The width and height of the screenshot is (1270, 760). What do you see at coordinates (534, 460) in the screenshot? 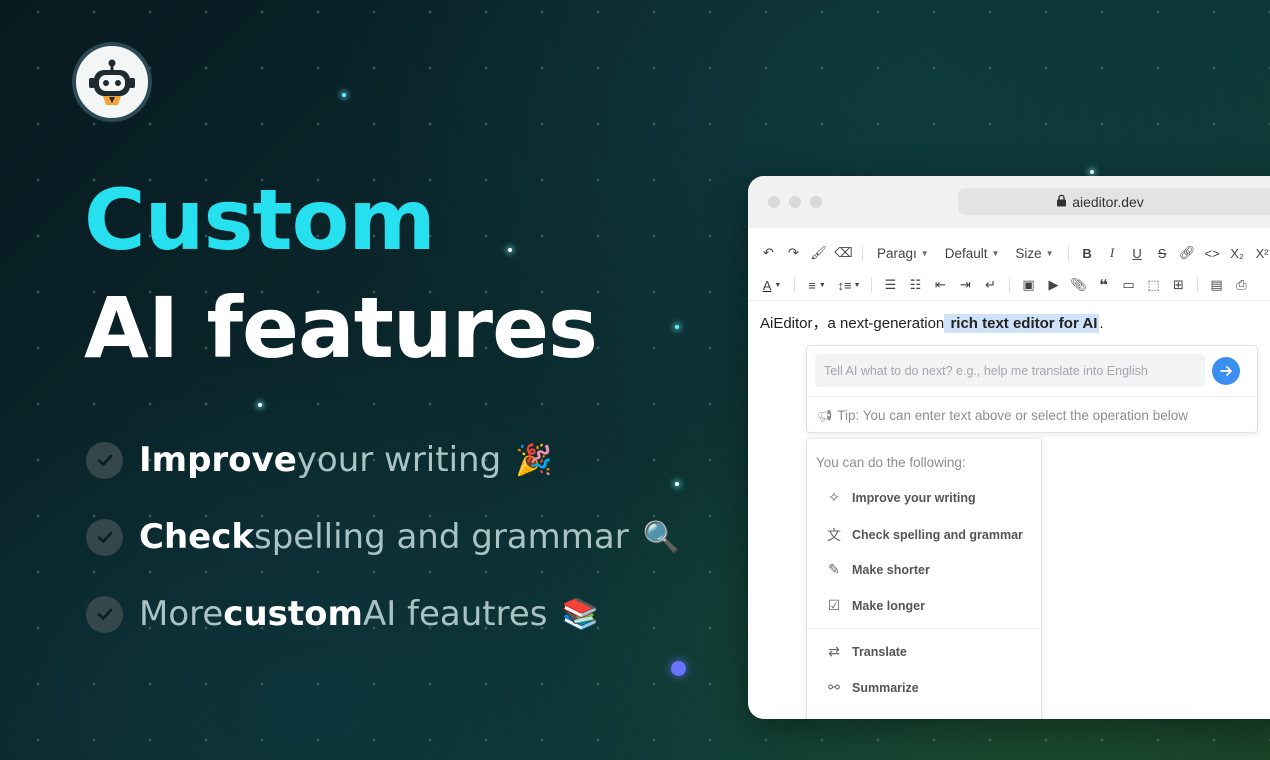
I see `party-popper-icon: 🎉` at bounding box center [534, 460].